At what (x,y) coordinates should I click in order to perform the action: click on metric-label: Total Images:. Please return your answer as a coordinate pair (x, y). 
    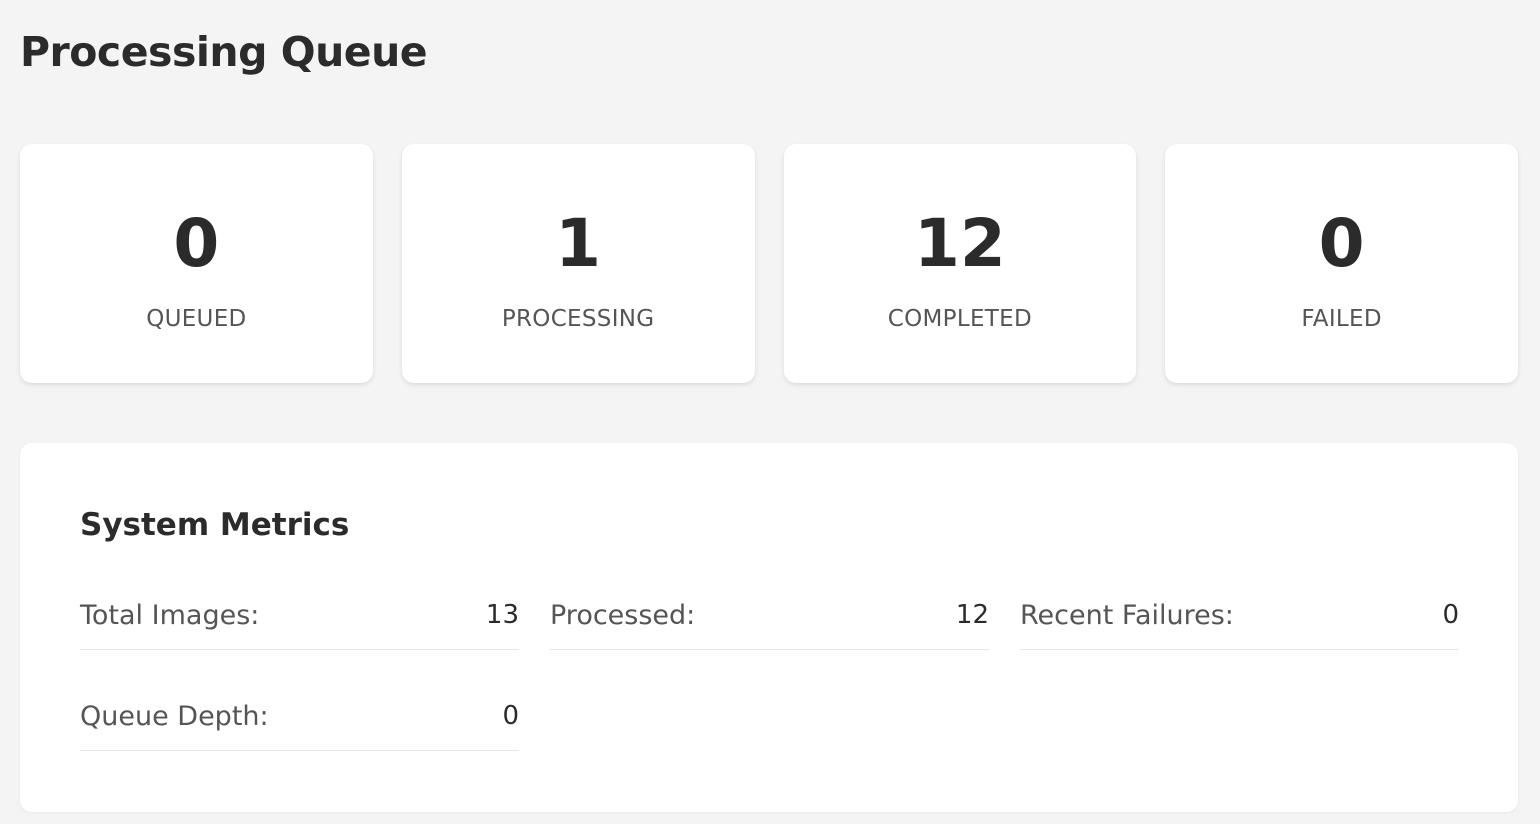
    Looking at the image, I should click on (170, 615).